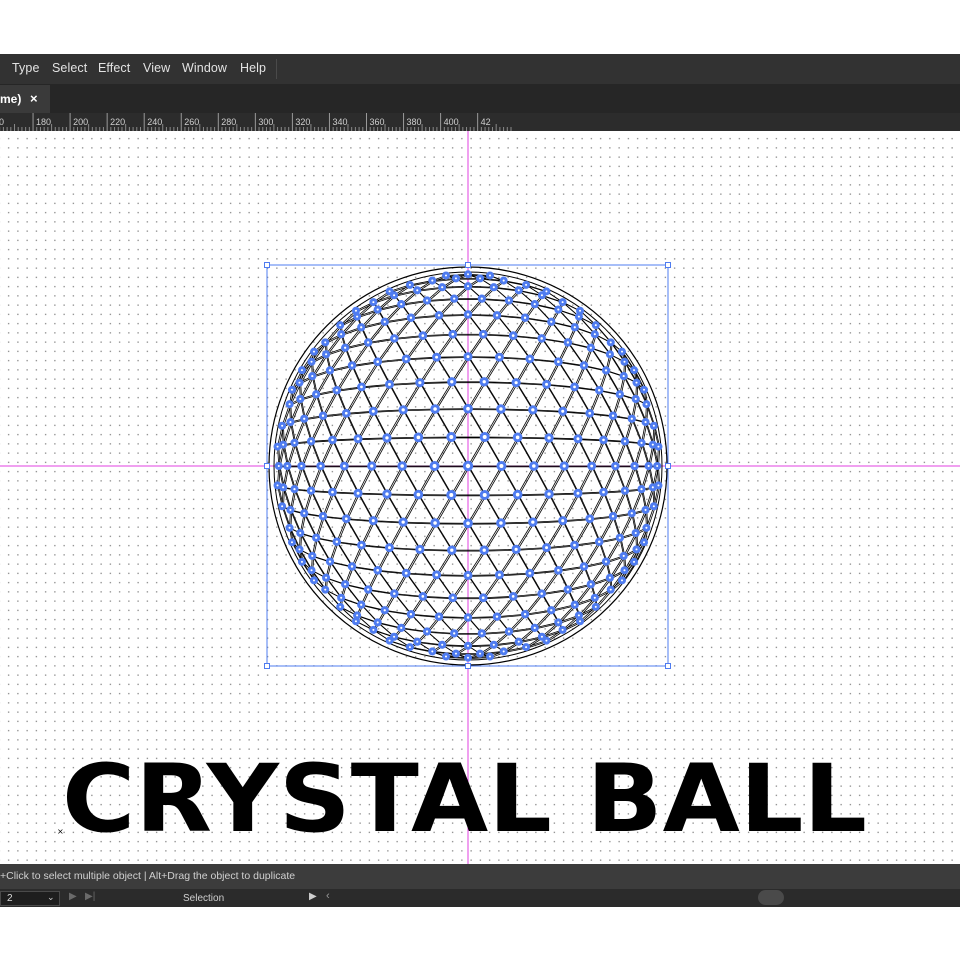 This screenshot has width=960, height=960. I want to click on close-icon: ×, so click(34, 98).